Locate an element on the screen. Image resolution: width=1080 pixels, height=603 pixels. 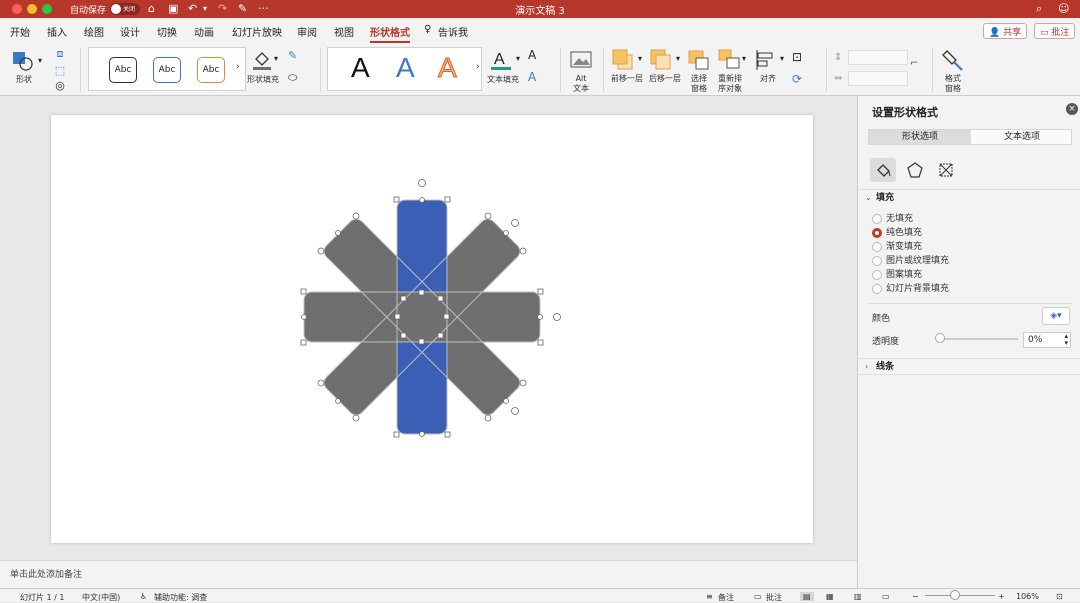
transparency-slider-thumb is located at coordinates (940, 338).